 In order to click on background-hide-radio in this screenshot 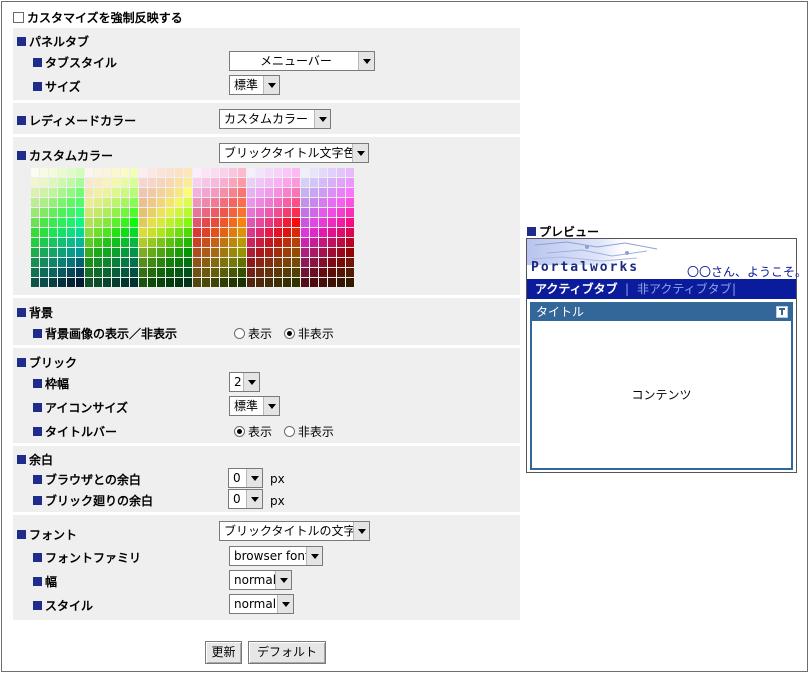, I will do `click(289, 333)`.